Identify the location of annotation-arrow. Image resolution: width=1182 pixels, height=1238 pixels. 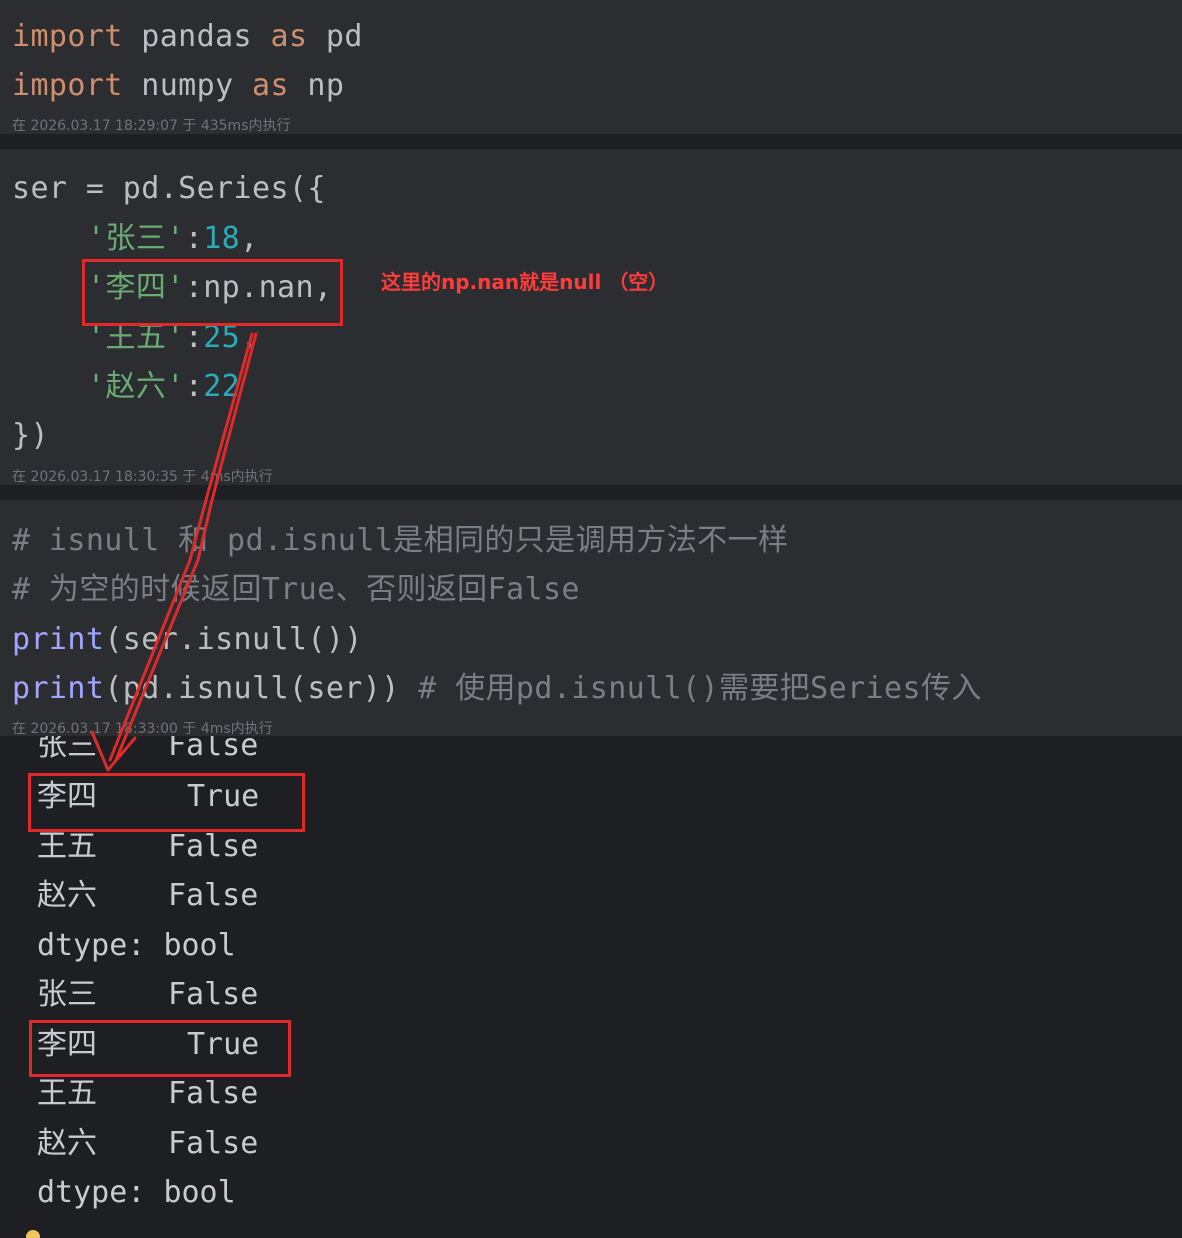
(174, 552).